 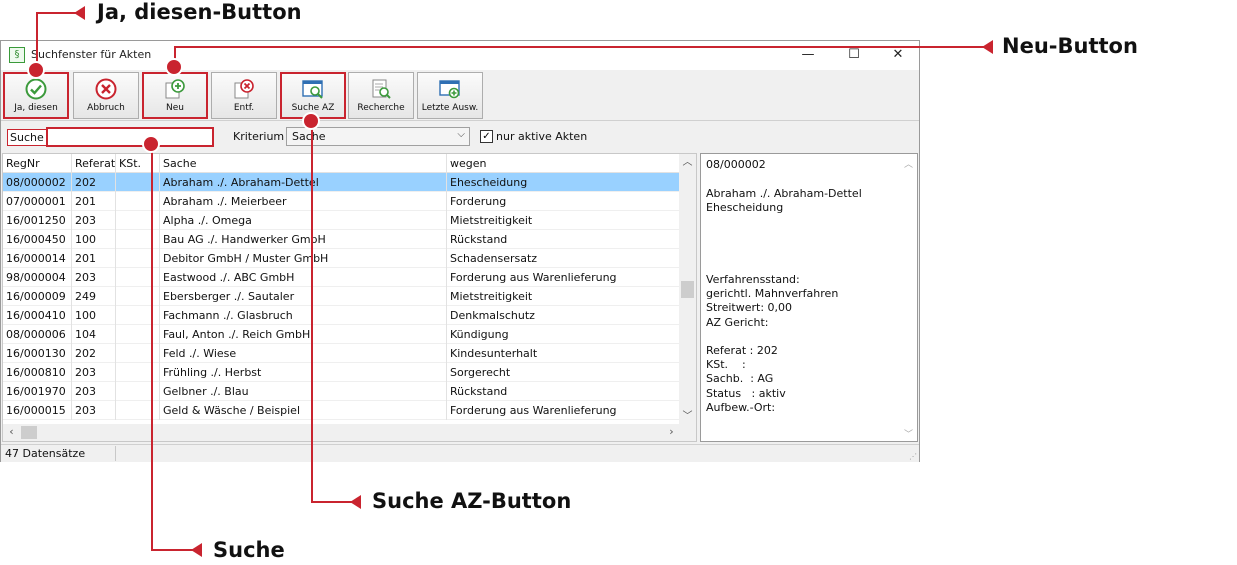 I want to click on callout-arrow-neu, so click(x=987, y=47).